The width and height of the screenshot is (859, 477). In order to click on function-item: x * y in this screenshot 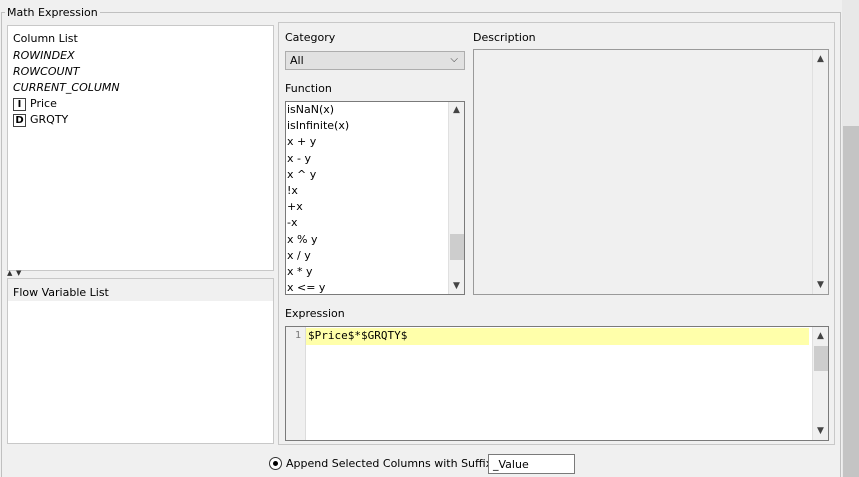, I will do `click(300, 272)`.